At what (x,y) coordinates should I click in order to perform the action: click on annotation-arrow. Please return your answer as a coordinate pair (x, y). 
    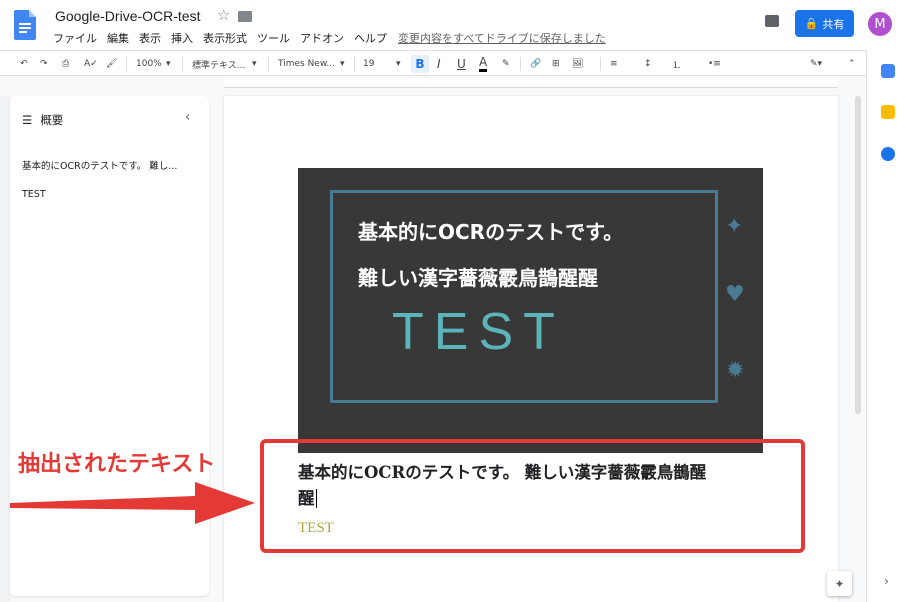
    Looking at the image, I should click on (132, 503).